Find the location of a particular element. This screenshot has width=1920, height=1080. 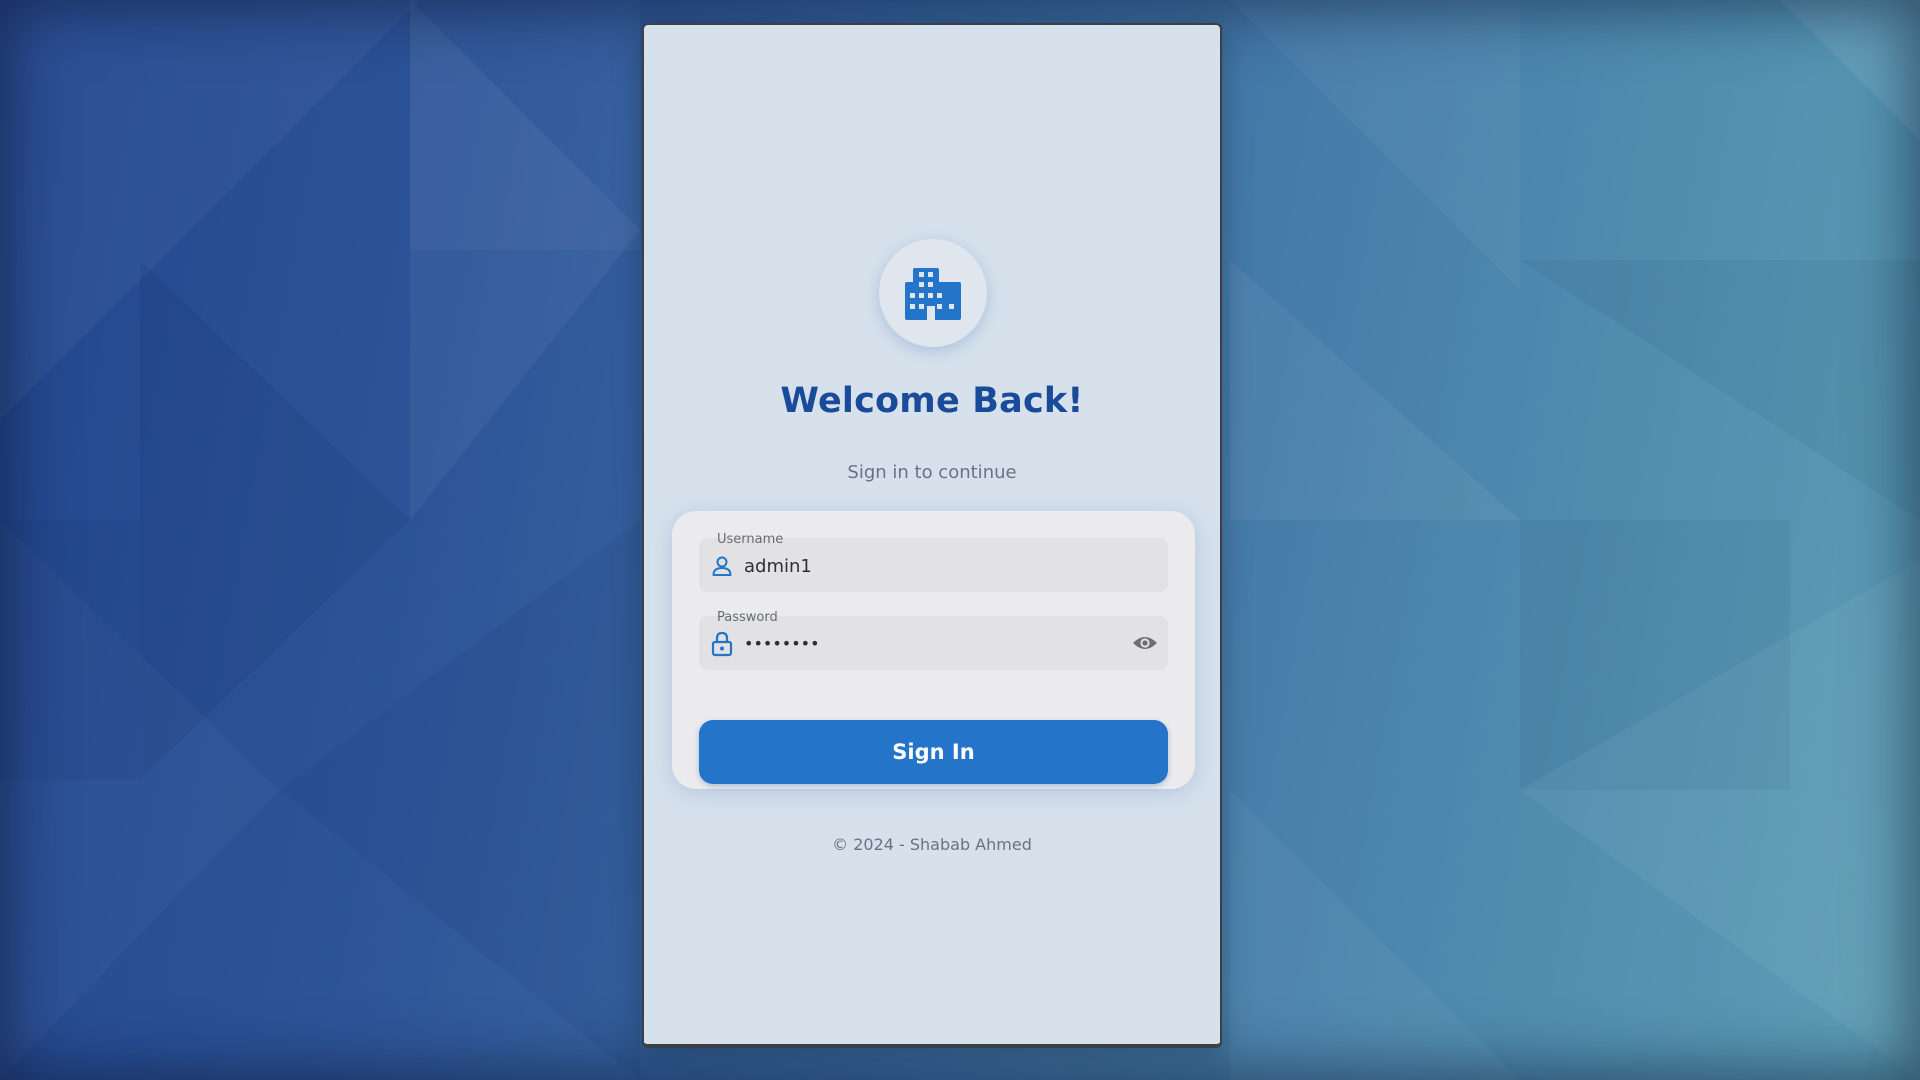

building-icon is located at coordinates (933, 294).